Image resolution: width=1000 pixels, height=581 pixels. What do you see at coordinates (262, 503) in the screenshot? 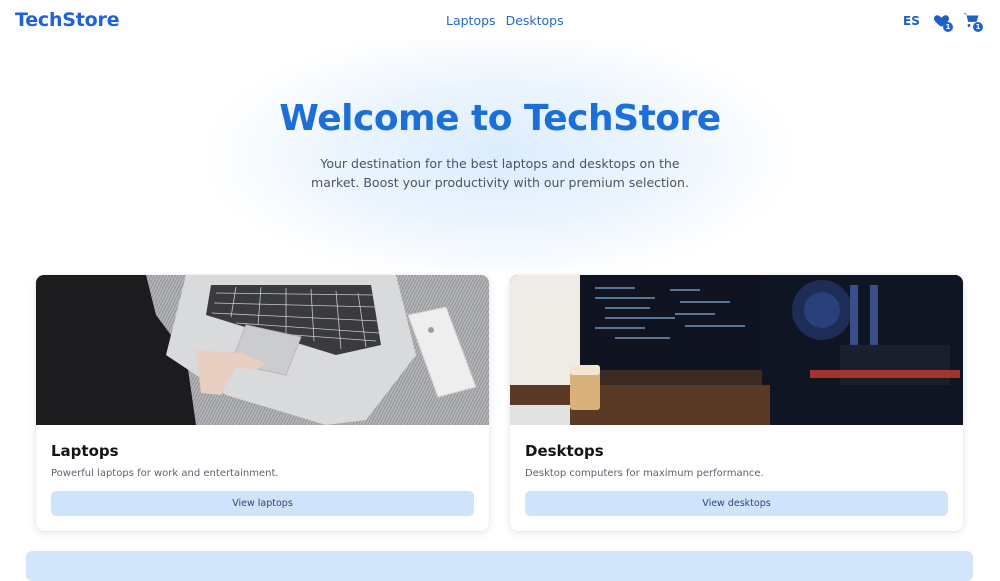
I see `view-laptops-button: View laptops` at bounding box center [262, 503].